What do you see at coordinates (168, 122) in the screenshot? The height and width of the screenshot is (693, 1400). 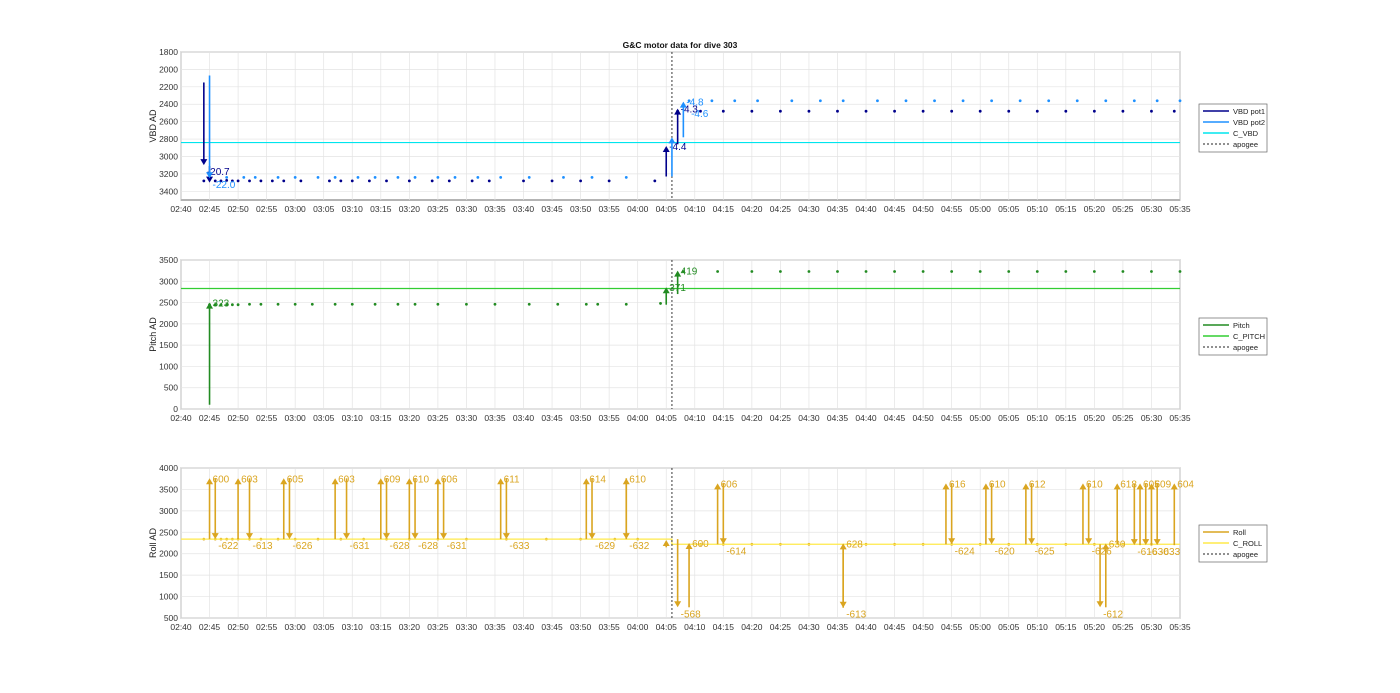 I see `y-tick-label: 2600` at bounding box center [168, 122].